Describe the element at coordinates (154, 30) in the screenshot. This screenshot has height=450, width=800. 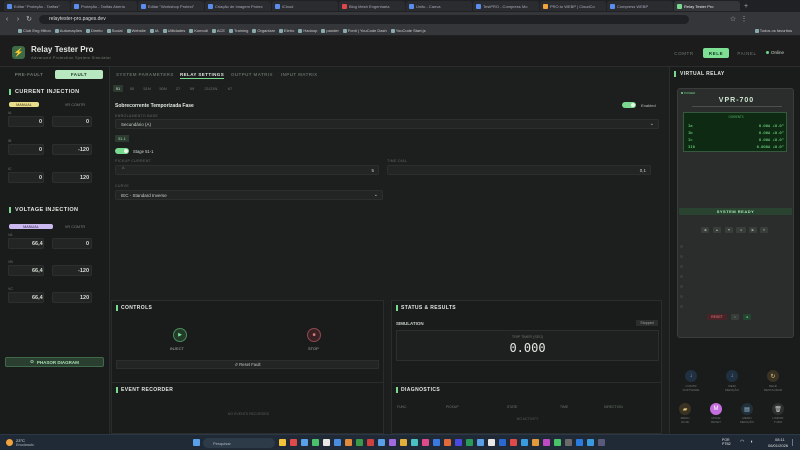
I see `bookmark-item: IA` at that location.